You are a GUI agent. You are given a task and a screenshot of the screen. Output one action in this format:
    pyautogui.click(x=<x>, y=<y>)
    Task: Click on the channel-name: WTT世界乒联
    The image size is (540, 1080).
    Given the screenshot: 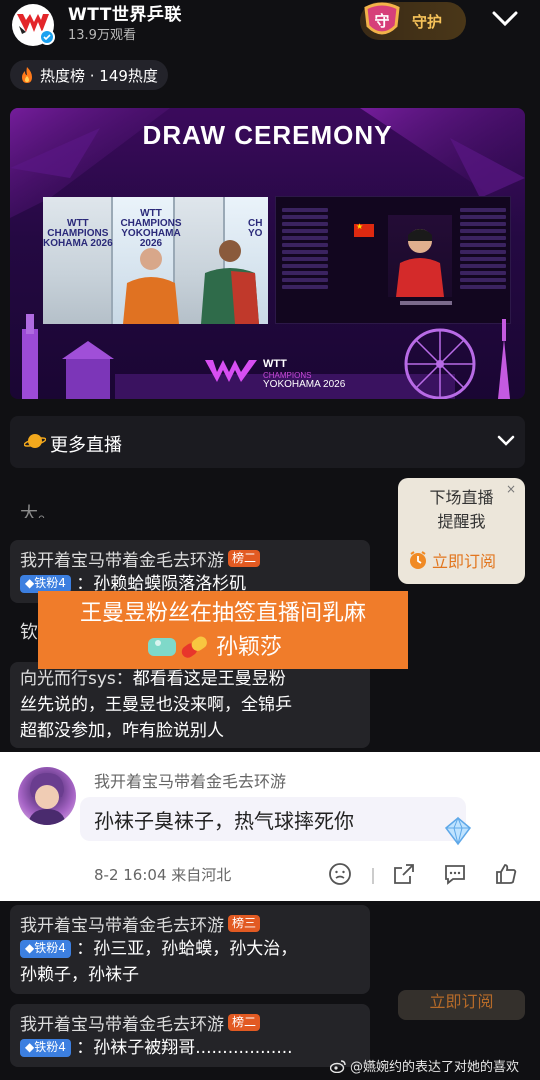 What is the action you would take?
    pyautogui.click(x=125, y=12)
    